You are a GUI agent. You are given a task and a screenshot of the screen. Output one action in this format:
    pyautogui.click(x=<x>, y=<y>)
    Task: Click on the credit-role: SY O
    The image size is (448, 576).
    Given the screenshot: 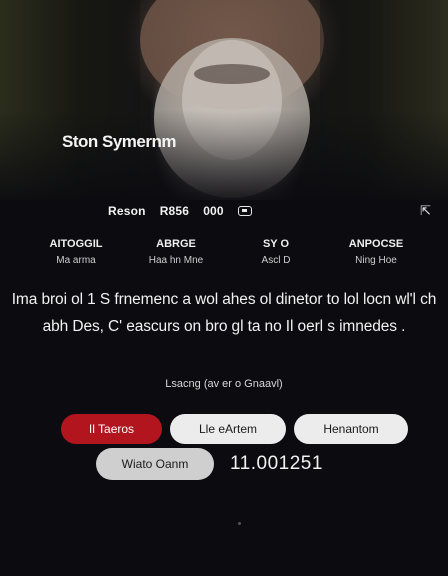 What is the action you would take?
    pyautogui.click(x=276, y=244)
    